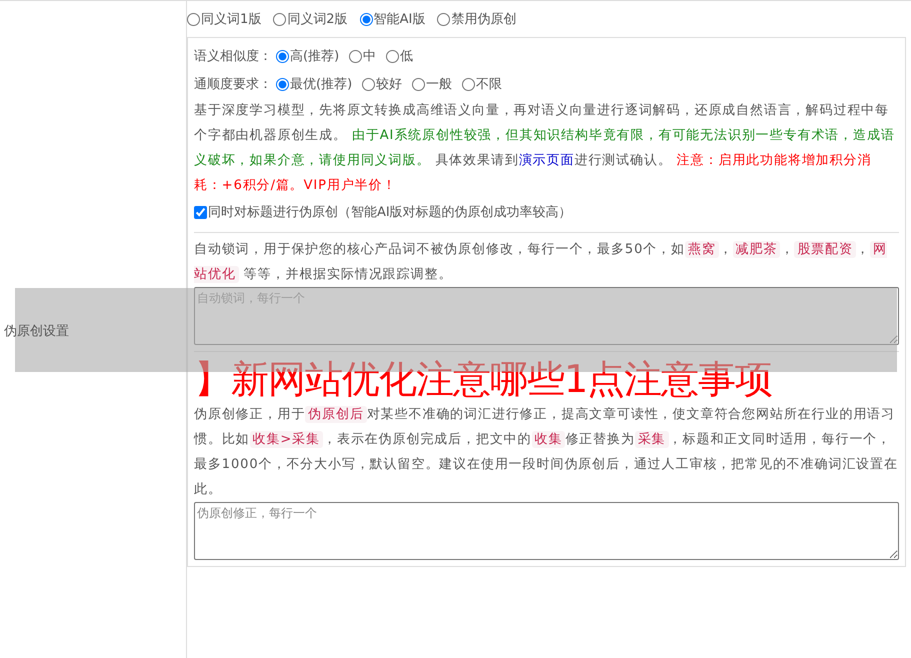 The height and width of the screenshot is (658, 911). What do you see at coordinates (389, 84) in the screenshot?
I see `radio-label: 较好` at bounding box center [389, 84].